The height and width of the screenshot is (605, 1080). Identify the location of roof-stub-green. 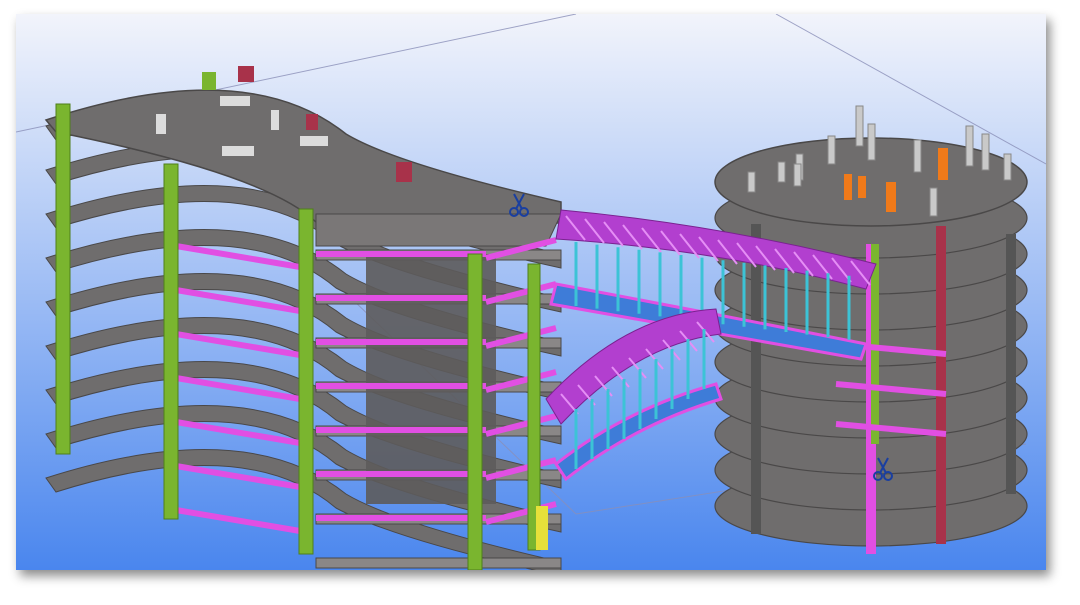
(209, 81).